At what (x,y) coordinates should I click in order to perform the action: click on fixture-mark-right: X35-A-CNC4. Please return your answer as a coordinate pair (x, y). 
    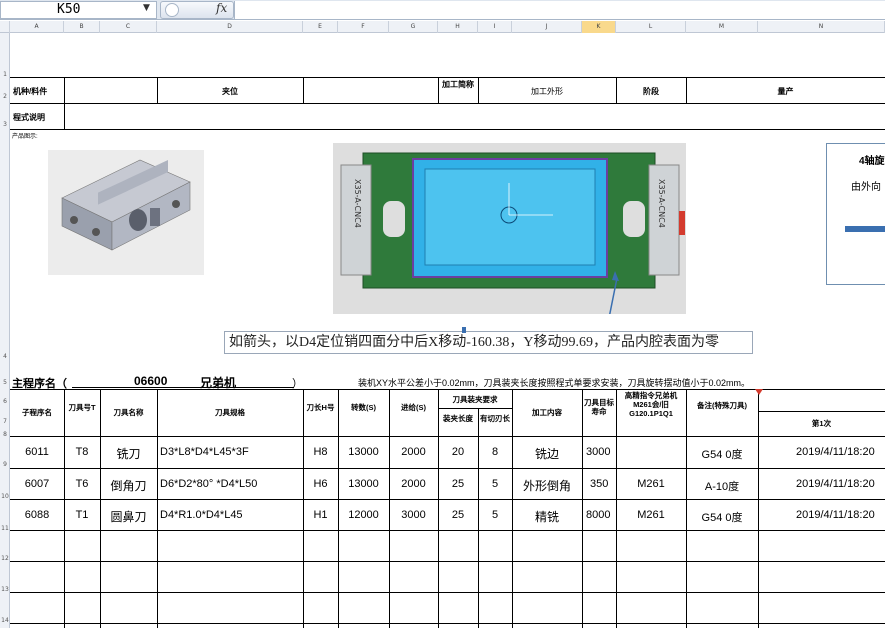
    Looking at the image, I should click on (661, 203).